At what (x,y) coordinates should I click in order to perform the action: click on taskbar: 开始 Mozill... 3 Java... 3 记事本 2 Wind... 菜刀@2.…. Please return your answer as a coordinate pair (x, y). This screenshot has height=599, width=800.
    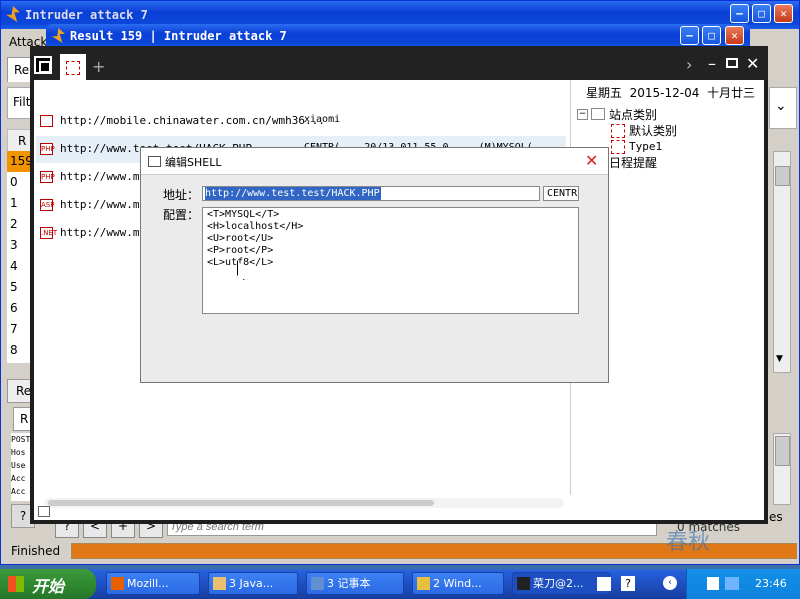
    Looking at the image, I should click on (400, 584).